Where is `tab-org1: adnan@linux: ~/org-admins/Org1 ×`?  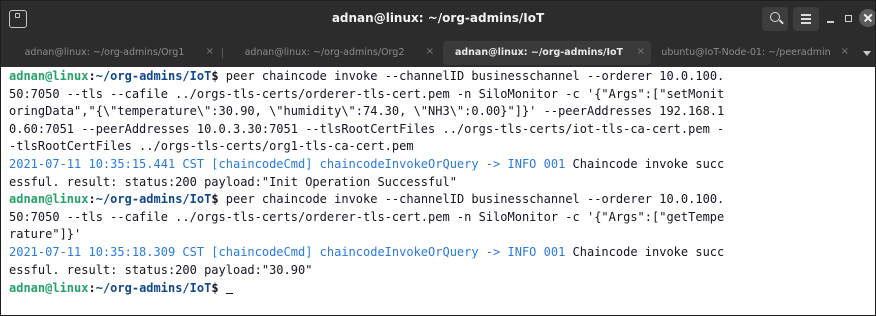 tab-org1: adnan@linux: ~/org-admins/Org1 × is located at coordinates (112, 53).